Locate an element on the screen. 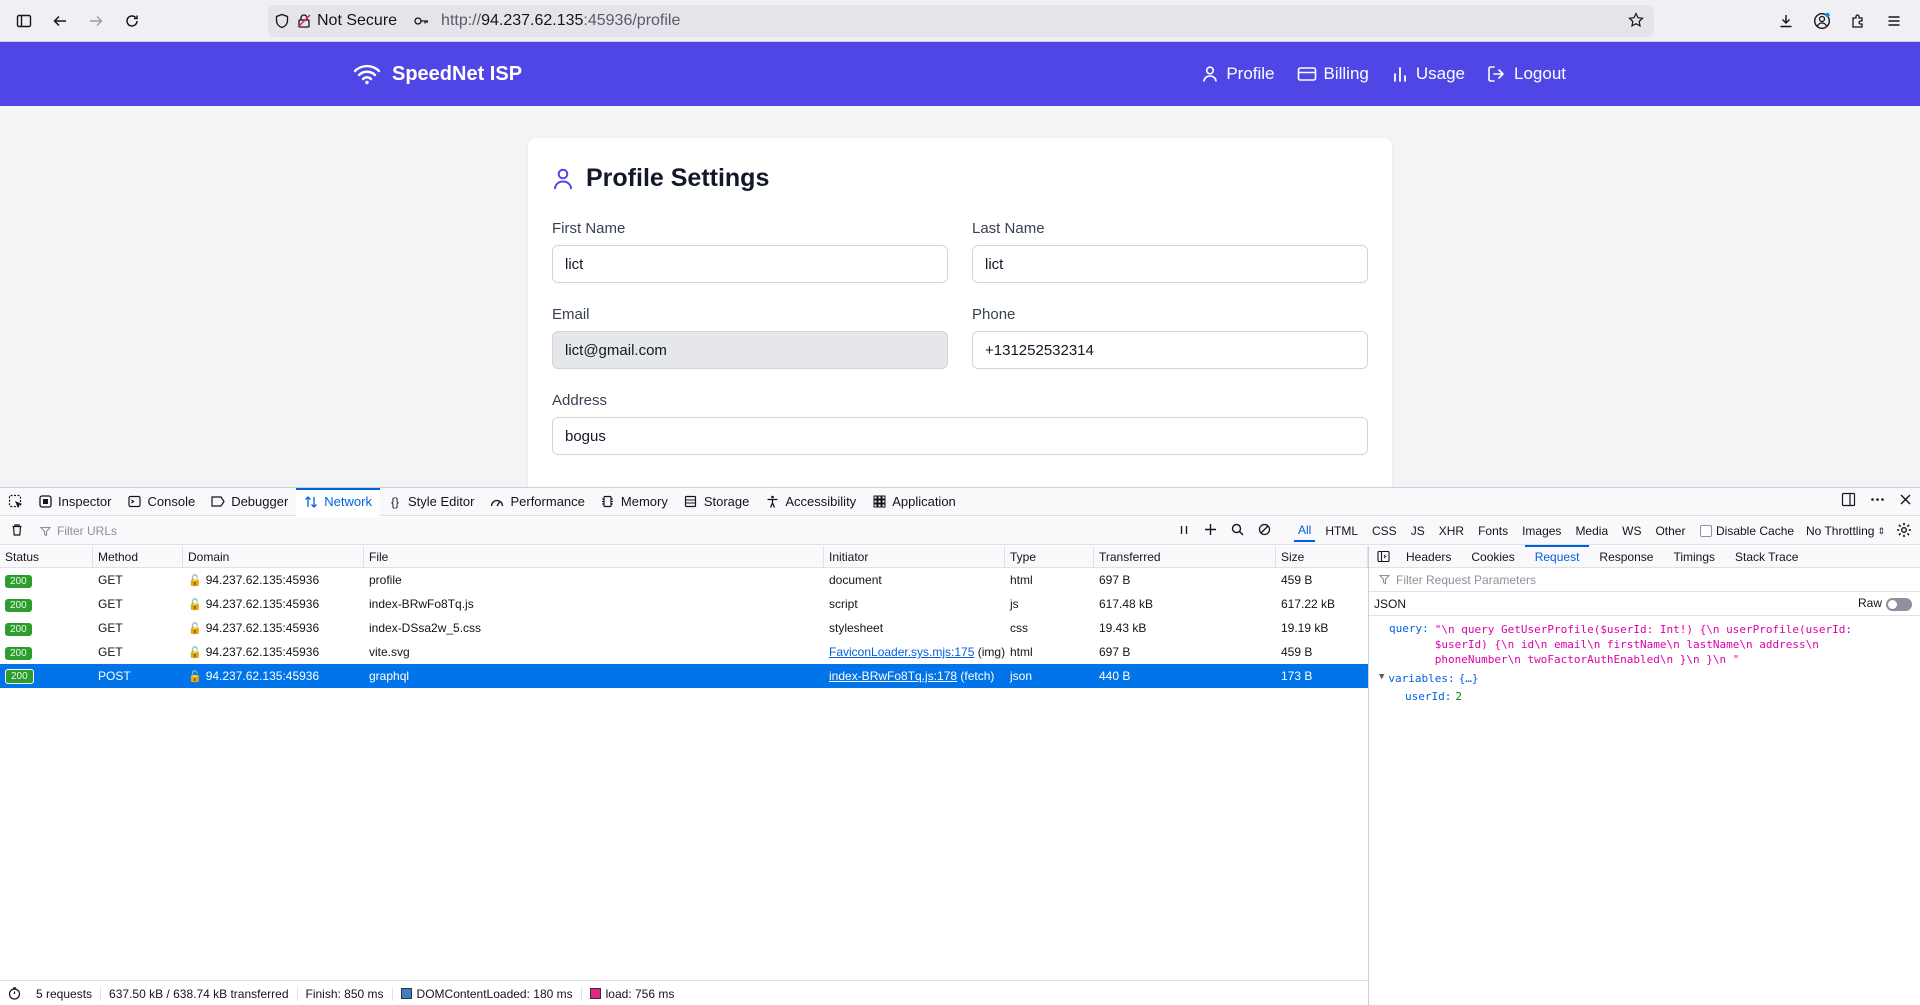 Image resolution: width=1920 pixels, height=1005 pixels. column-domain: Domain is located at coordinates (273, 556).